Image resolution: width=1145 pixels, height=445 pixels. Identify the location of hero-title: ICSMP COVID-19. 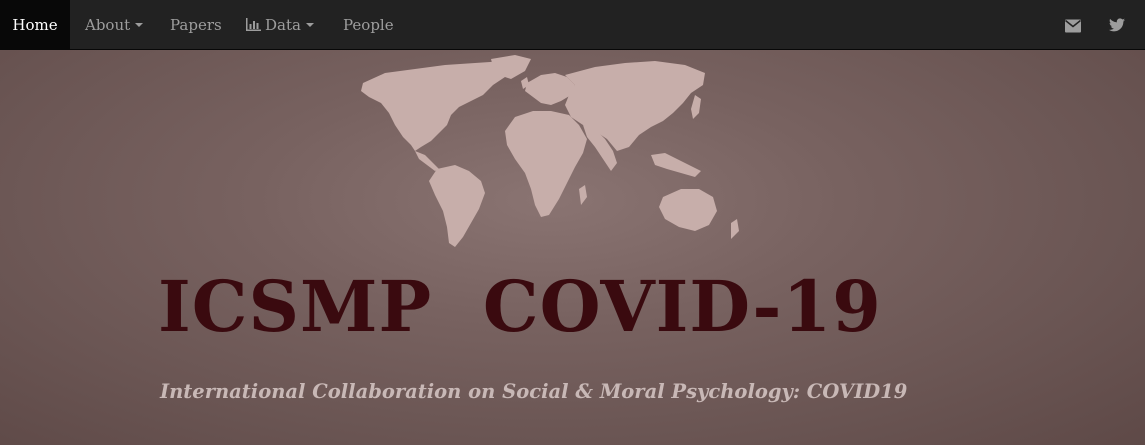
(520, 306).